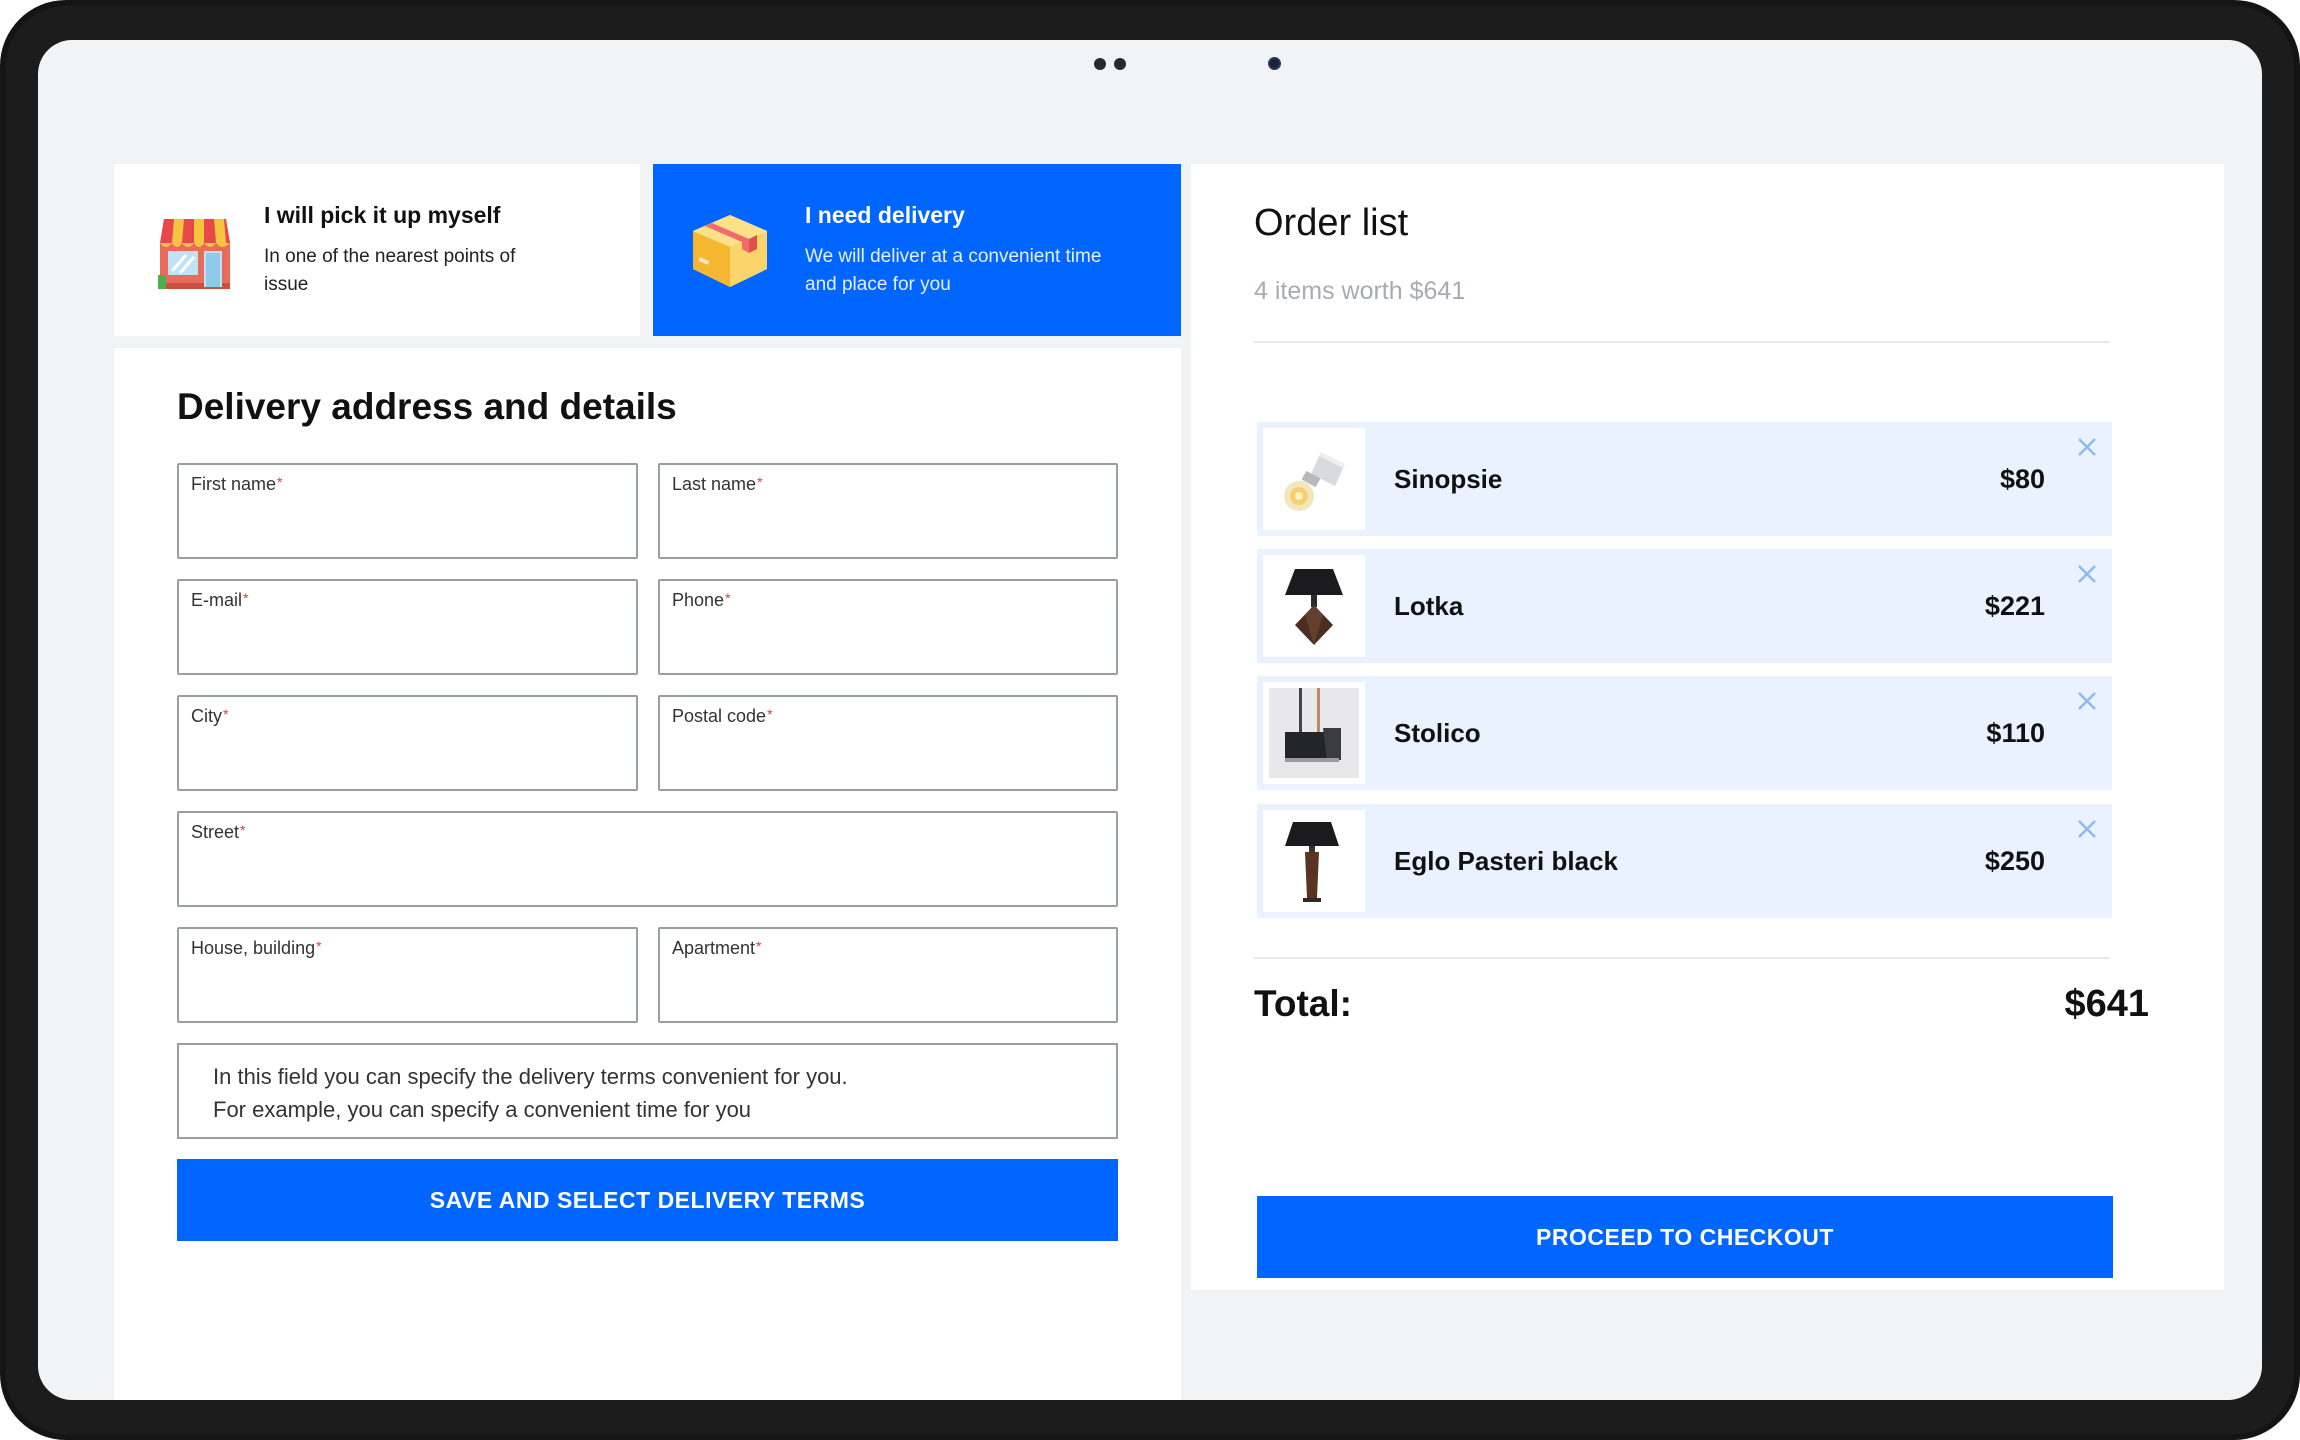  What do you see at coordinates (647, 880) in the screenshot?
I see `street-input` at bounding box center [647, 880].